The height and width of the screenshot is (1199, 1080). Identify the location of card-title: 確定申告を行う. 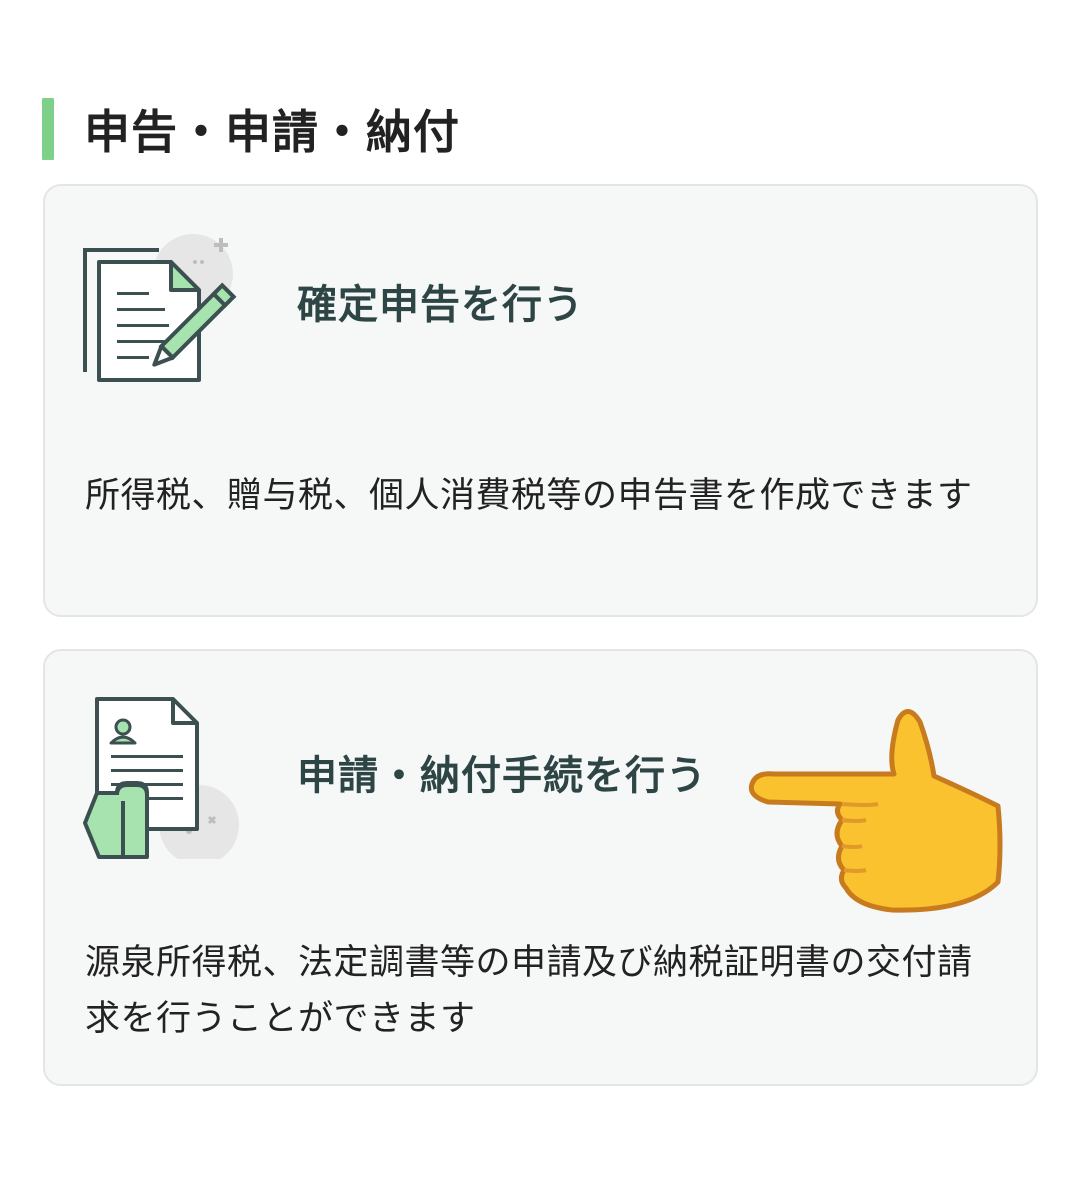
(440, 301).